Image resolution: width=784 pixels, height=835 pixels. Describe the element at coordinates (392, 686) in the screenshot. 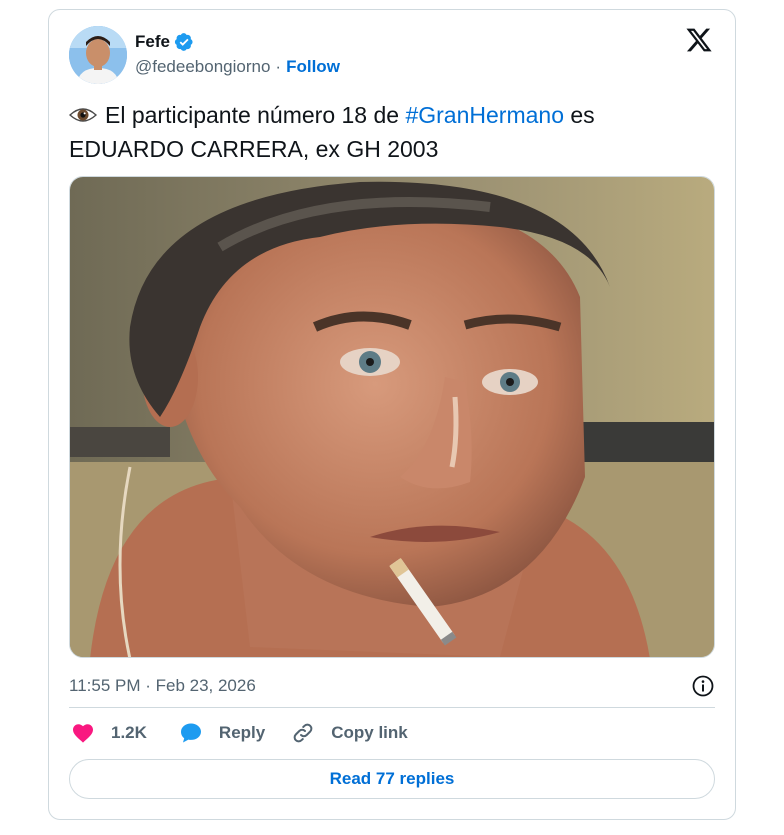

I see `tweet-meta-row: 11:55 PM · Feb 23, 2026` at that location.